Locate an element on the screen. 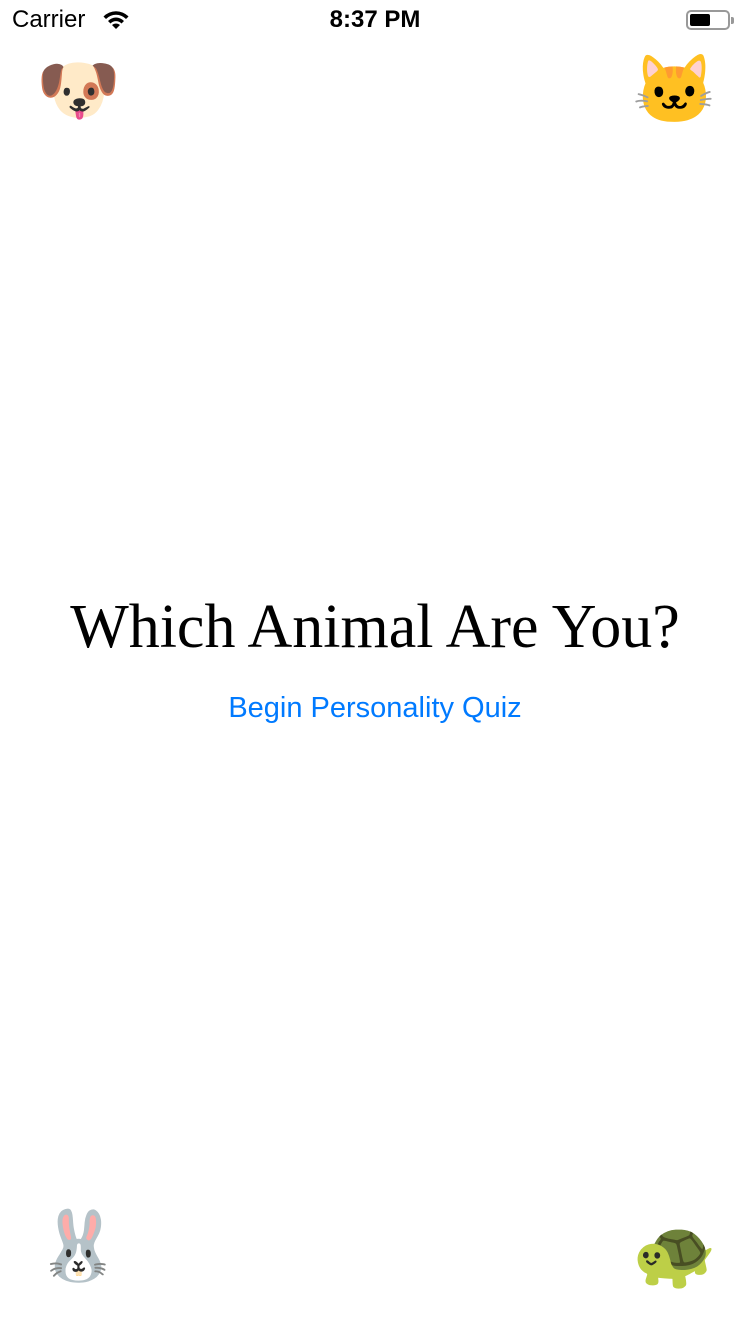 This screenshot has width=750, height=1334. cat-emoji: 🐱 is located at coordinates (674, 90).